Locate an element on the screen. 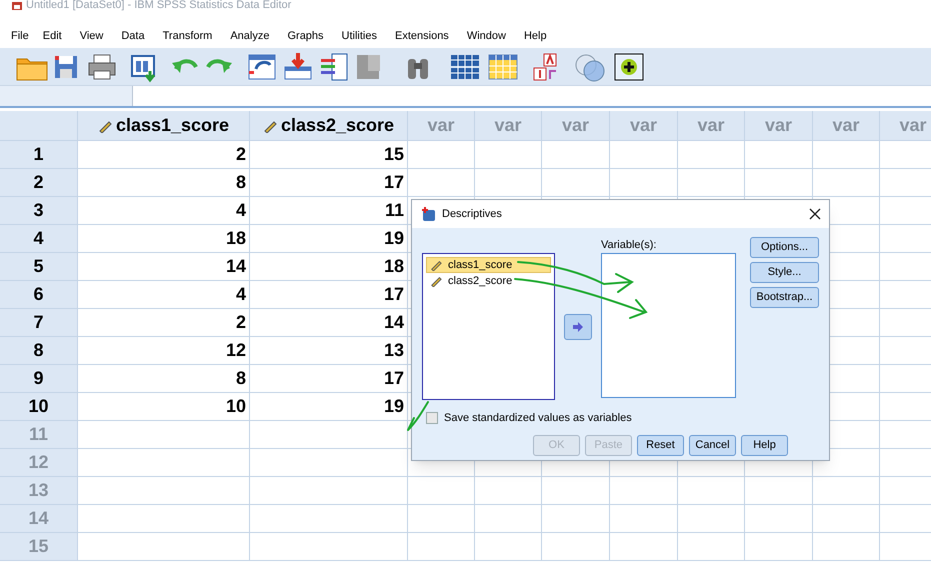  column-header: class2_score is located at coordinates (329, 125).